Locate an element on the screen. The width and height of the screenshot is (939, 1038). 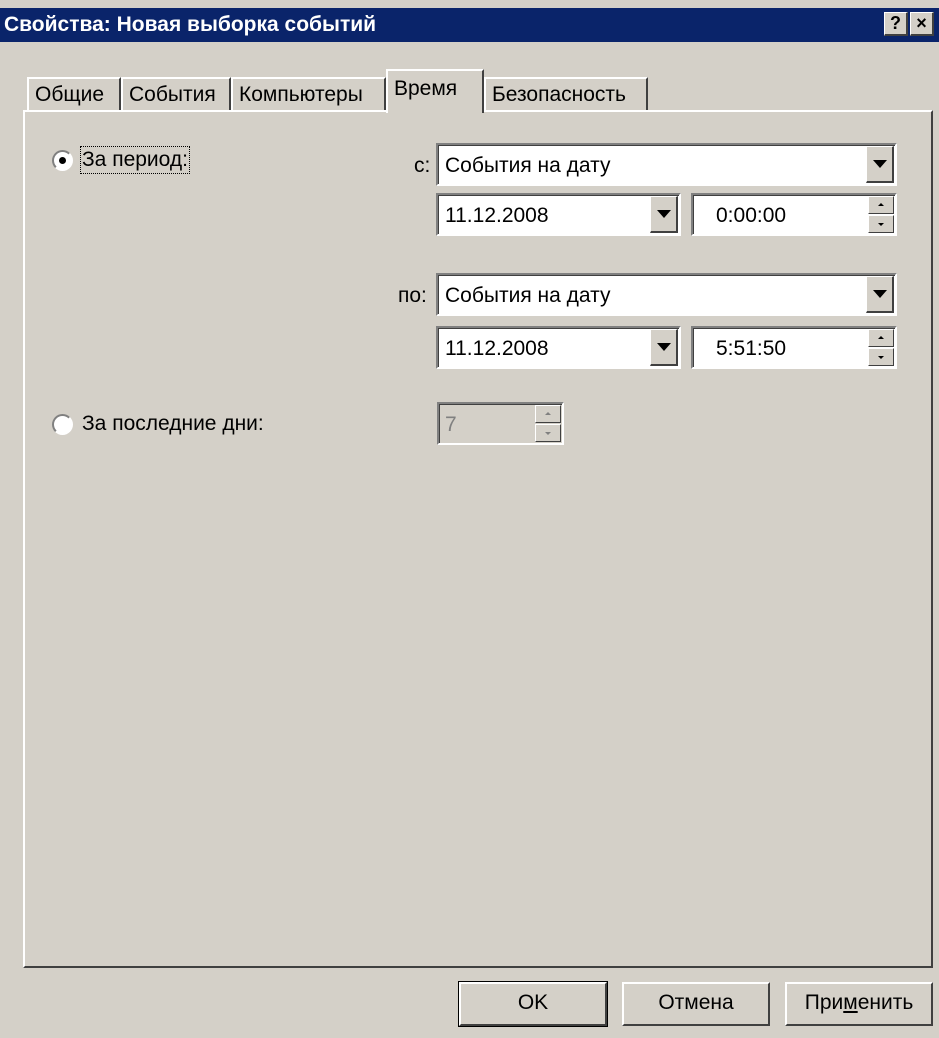
to-time-value: 5:51:50 is located at coordinates (751, 348).